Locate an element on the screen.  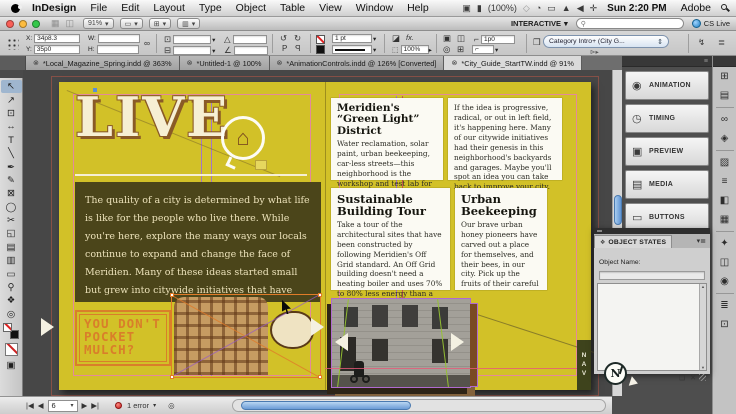
menu-help: Help is located at coordinates (418, 8).